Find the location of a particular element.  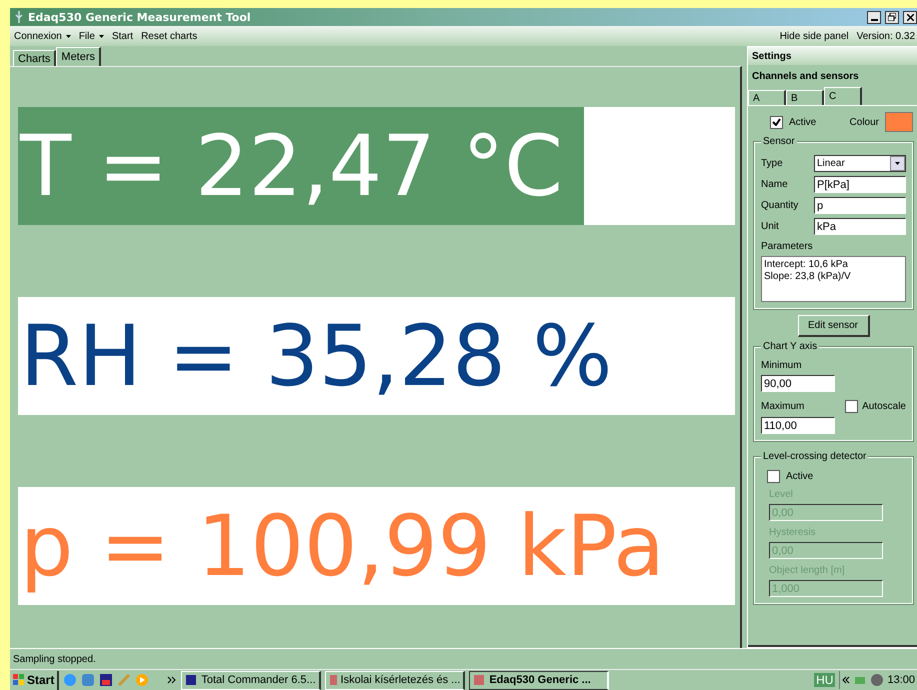

section-title: Channels and sensors is located at coordinates (805, 76).